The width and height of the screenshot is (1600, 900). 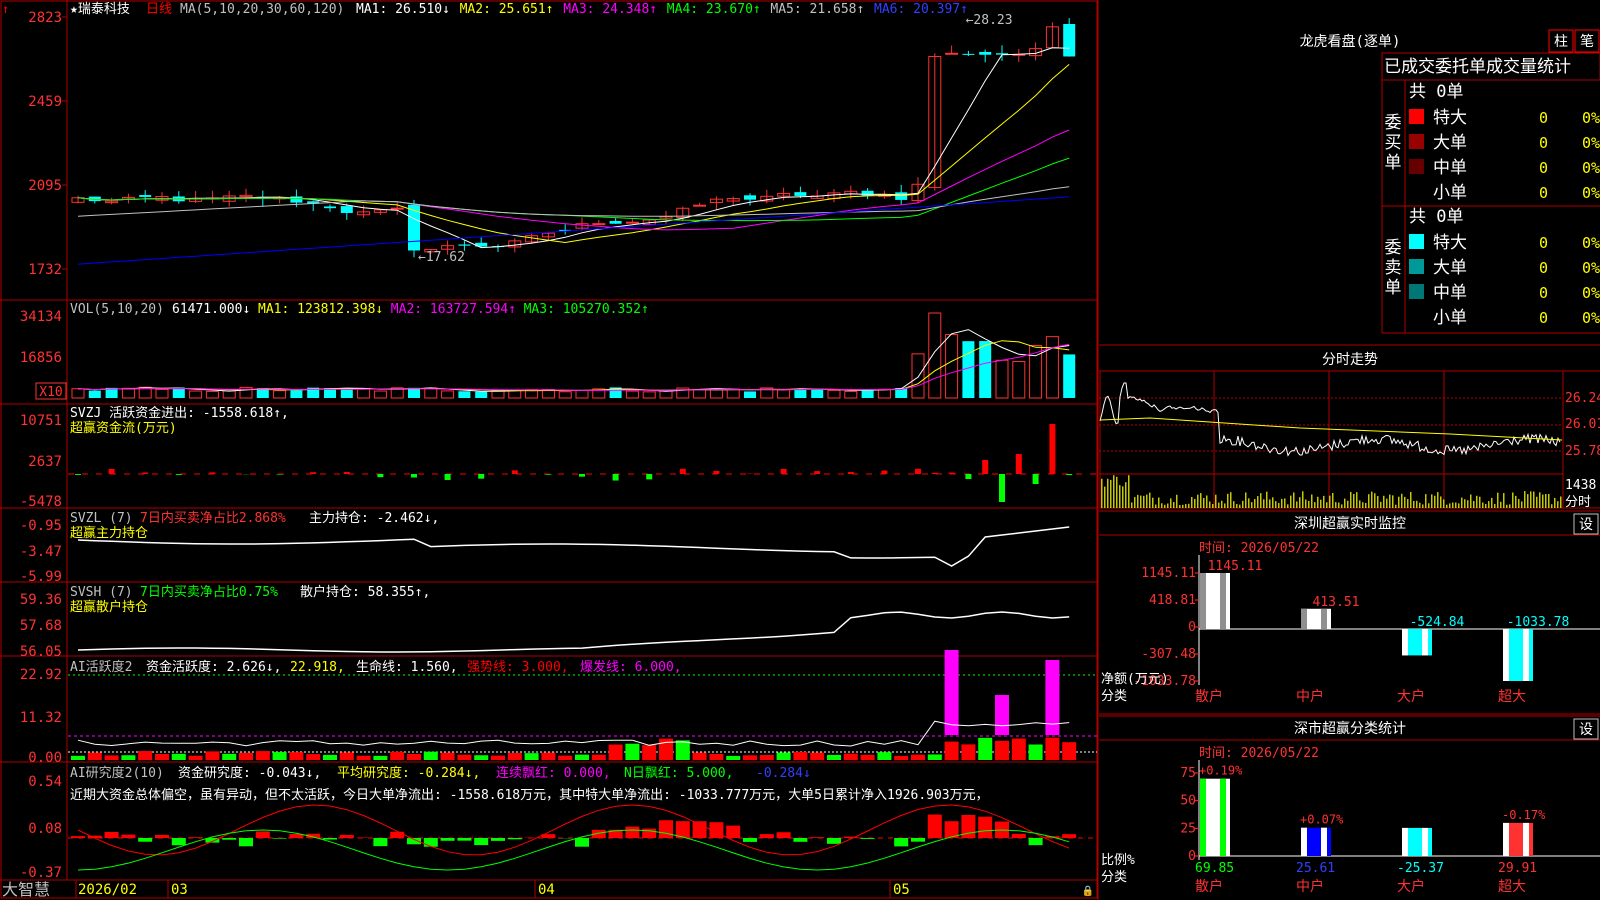 What do you see at coordinates (1350, 41) in the screenshot?
I see `dragon-title: 龙虎看盘(逐单)` at bounding box center [1350, 41].